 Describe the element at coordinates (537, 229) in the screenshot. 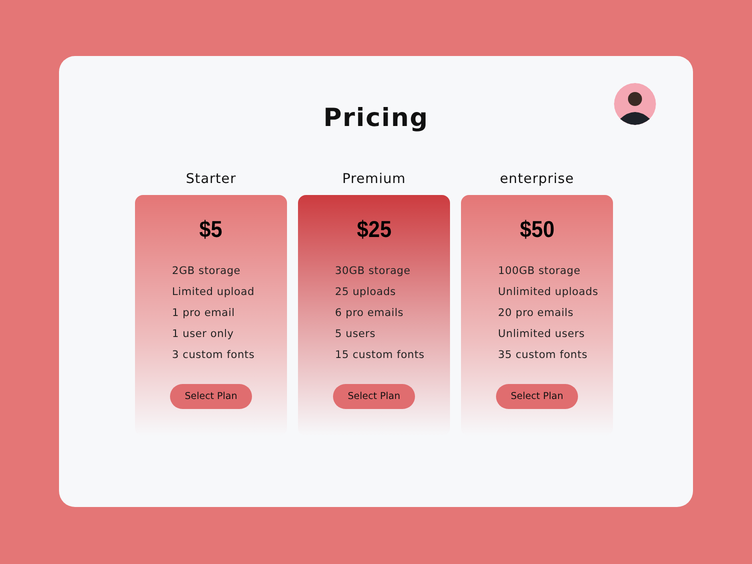

I see `plan-price: $50` at that location.